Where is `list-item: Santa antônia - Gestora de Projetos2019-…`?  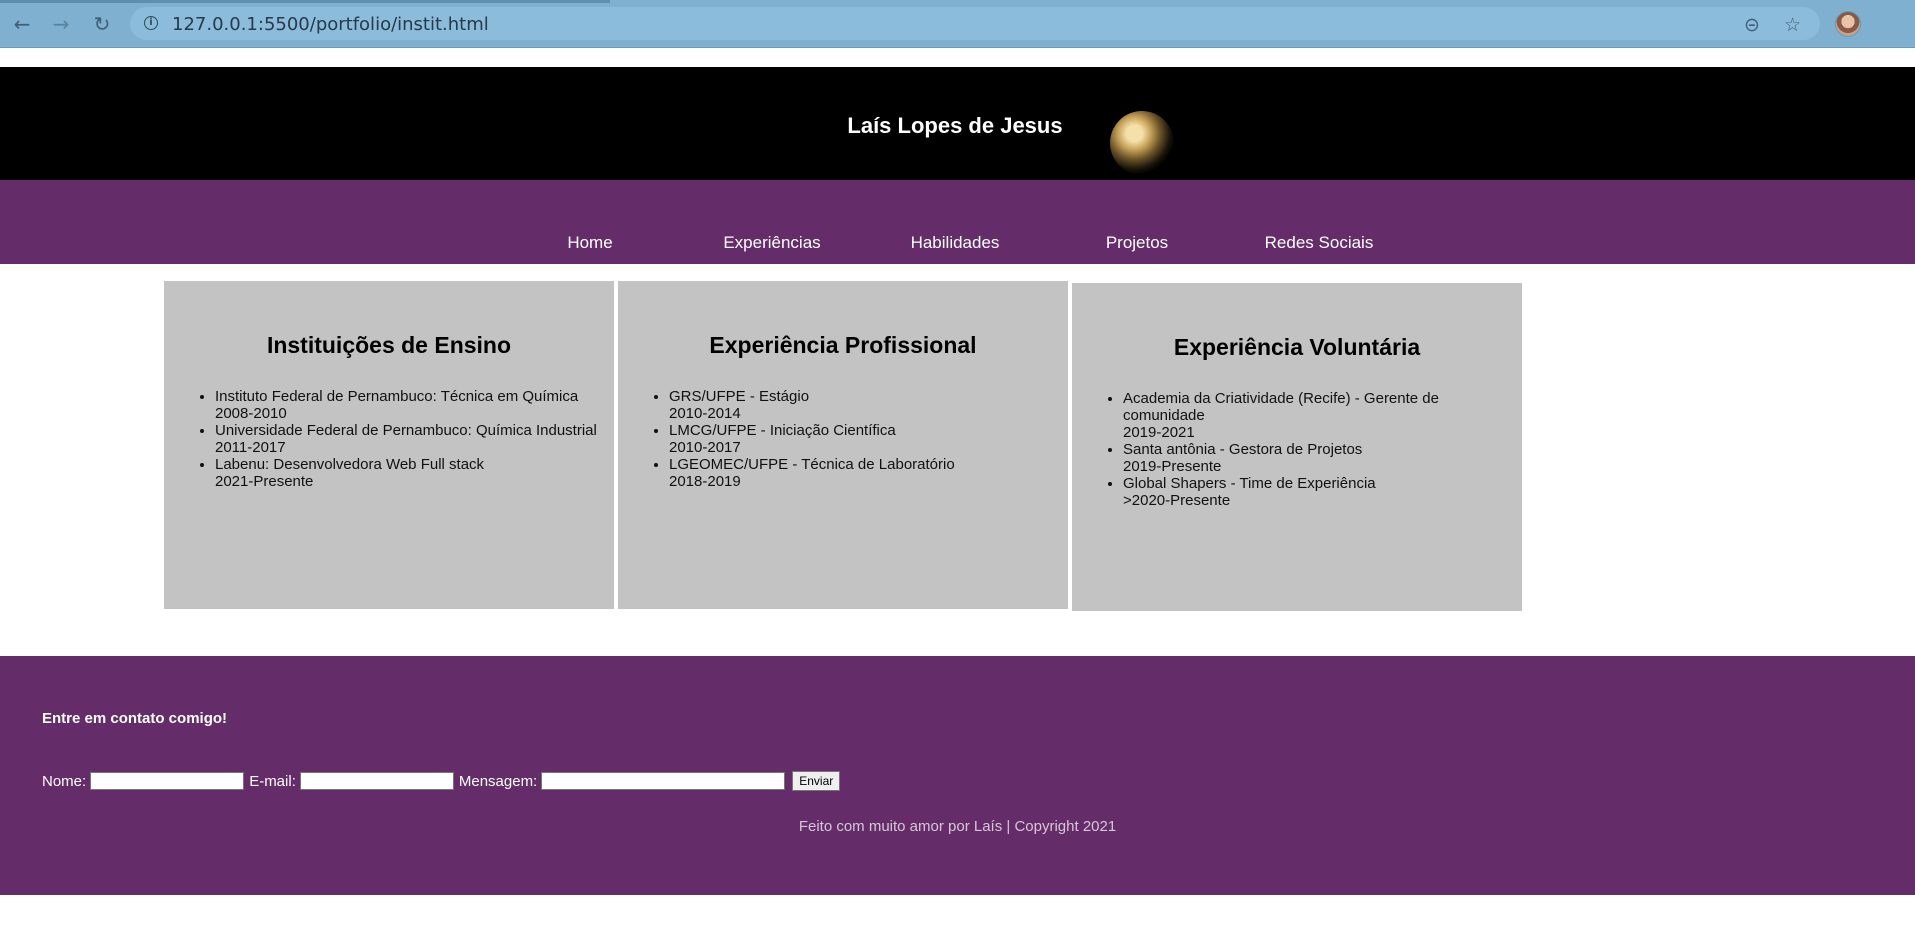 list-item: Santa antônia - Gestora de Projetos2019-… is located at coordinates (1282, 458).